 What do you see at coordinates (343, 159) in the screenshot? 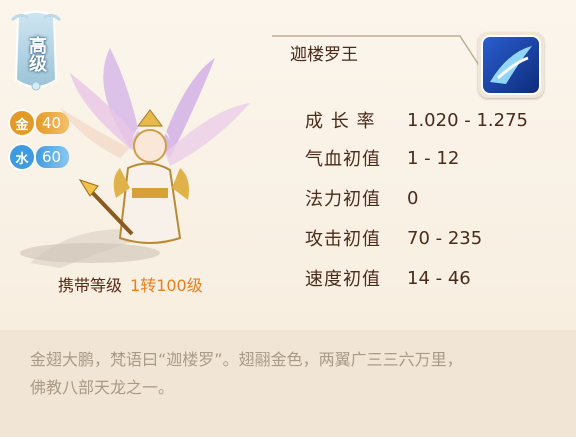
I see `stat-label: 气血初值` at bounding box center [343, 159].